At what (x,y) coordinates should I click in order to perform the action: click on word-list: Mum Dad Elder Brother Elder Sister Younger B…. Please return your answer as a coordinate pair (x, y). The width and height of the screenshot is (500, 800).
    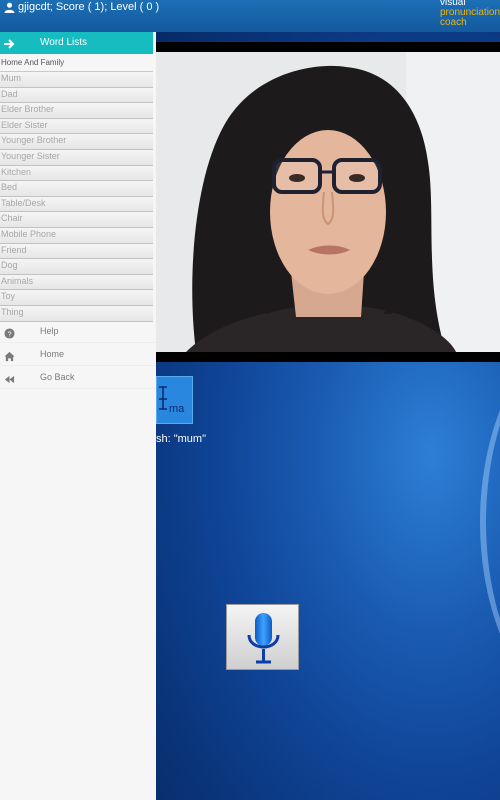
    Looking at the image, I should click on (76, 197).